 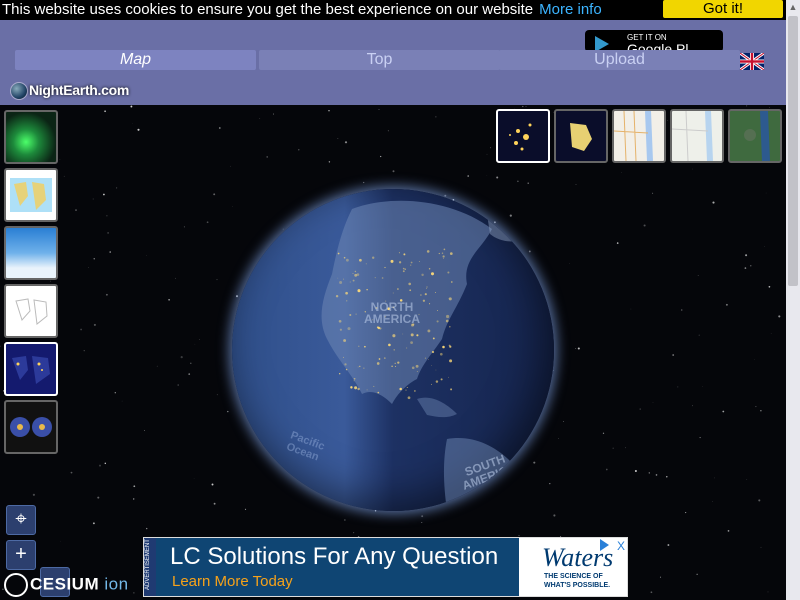 What do you see at coordinates (633, 136) in the screenshot?
I see `road-map-style-icon` at bounding box center [633, 136].